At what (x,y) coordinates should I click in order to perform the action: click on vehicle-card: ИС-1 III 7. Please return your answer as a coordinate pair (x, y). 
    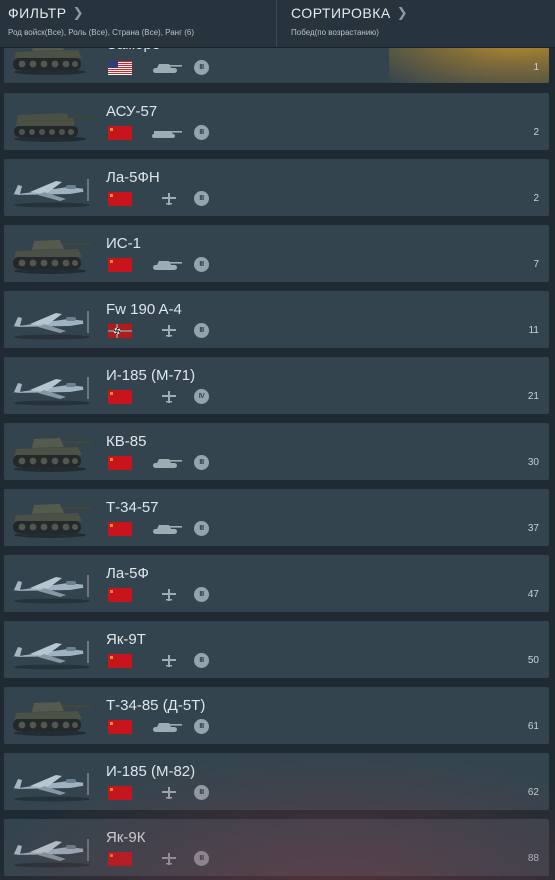
    Looking at the image, I should click on (276, 253).